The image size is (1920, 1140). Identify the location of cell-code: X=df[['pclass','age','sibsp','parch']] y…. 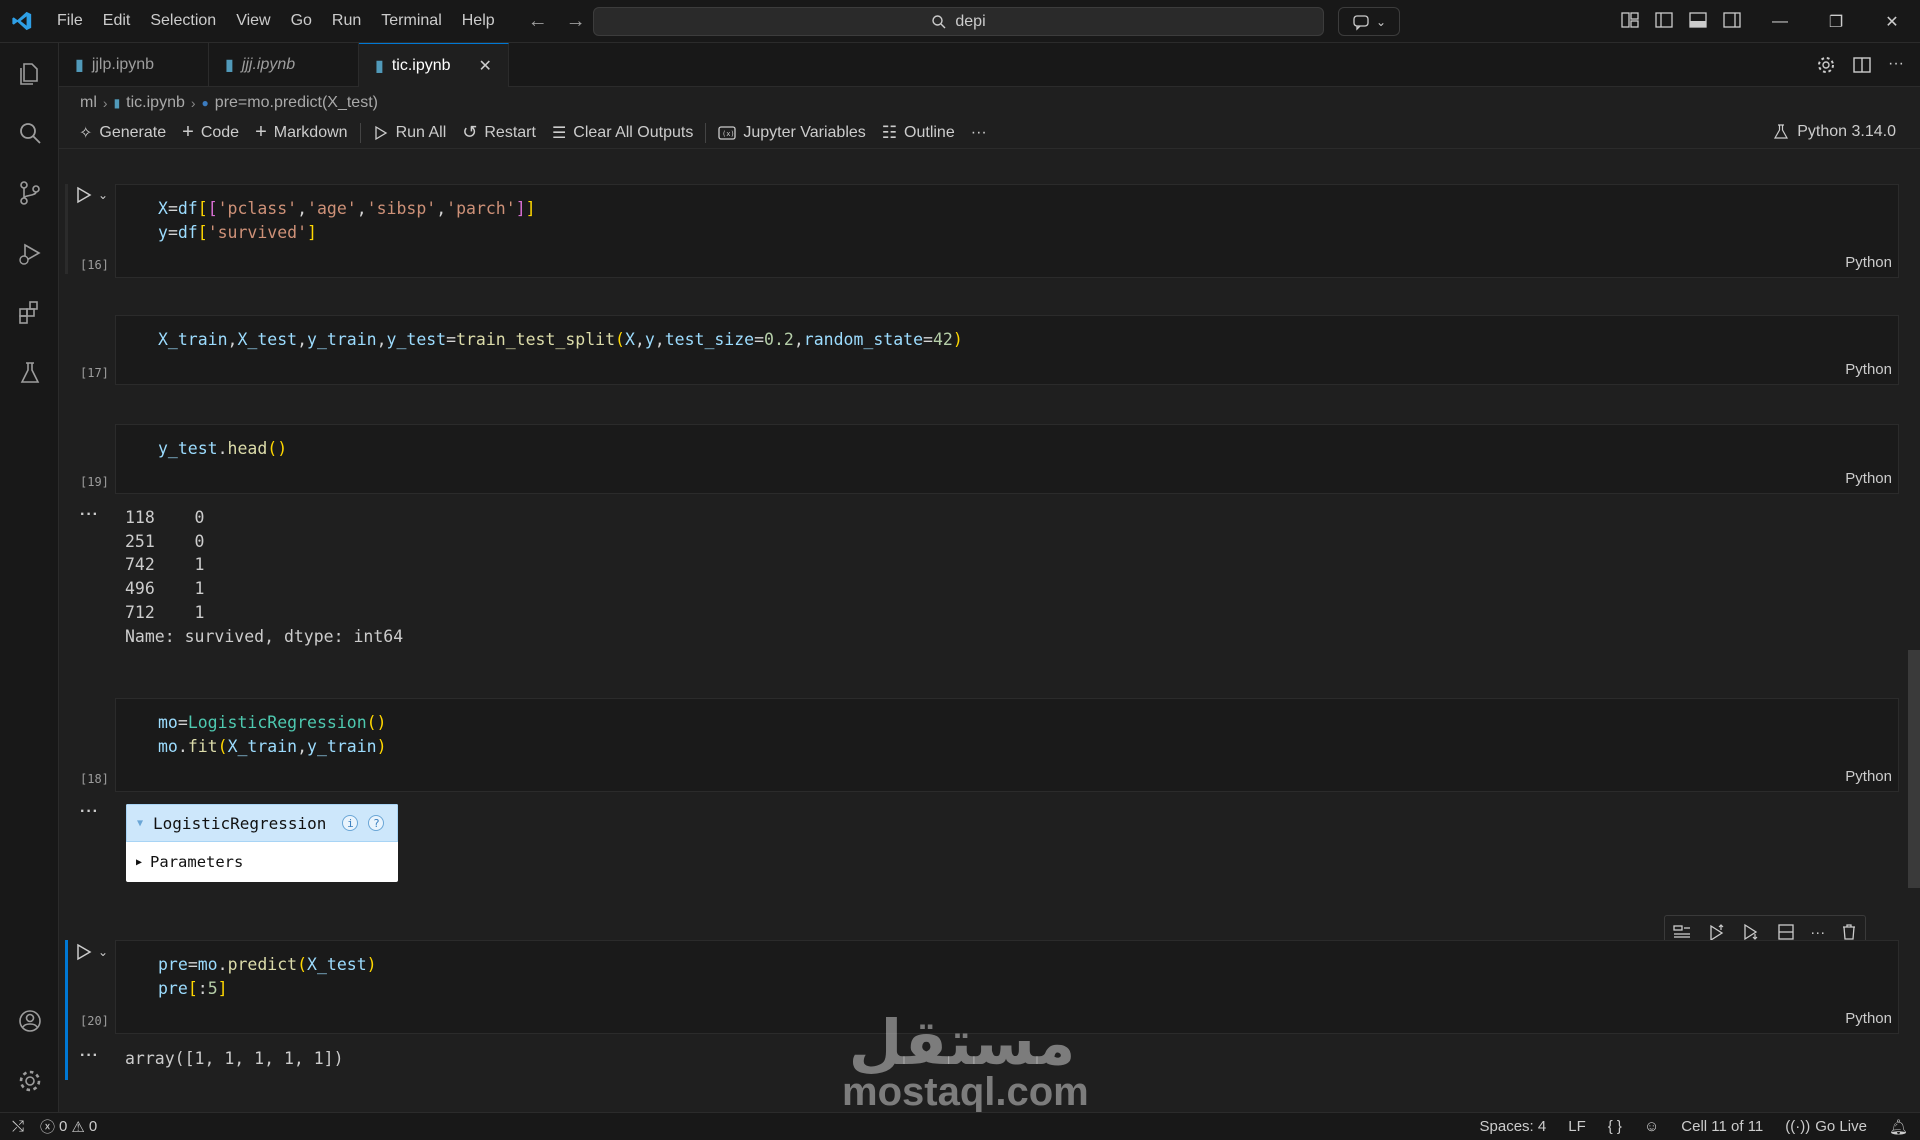
(347, 221).